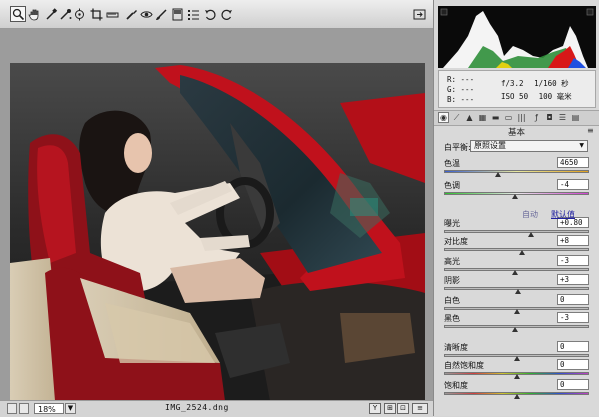  Describe the element at coordinates (517, 37) in the screenshot. I see `histogram` at that location.